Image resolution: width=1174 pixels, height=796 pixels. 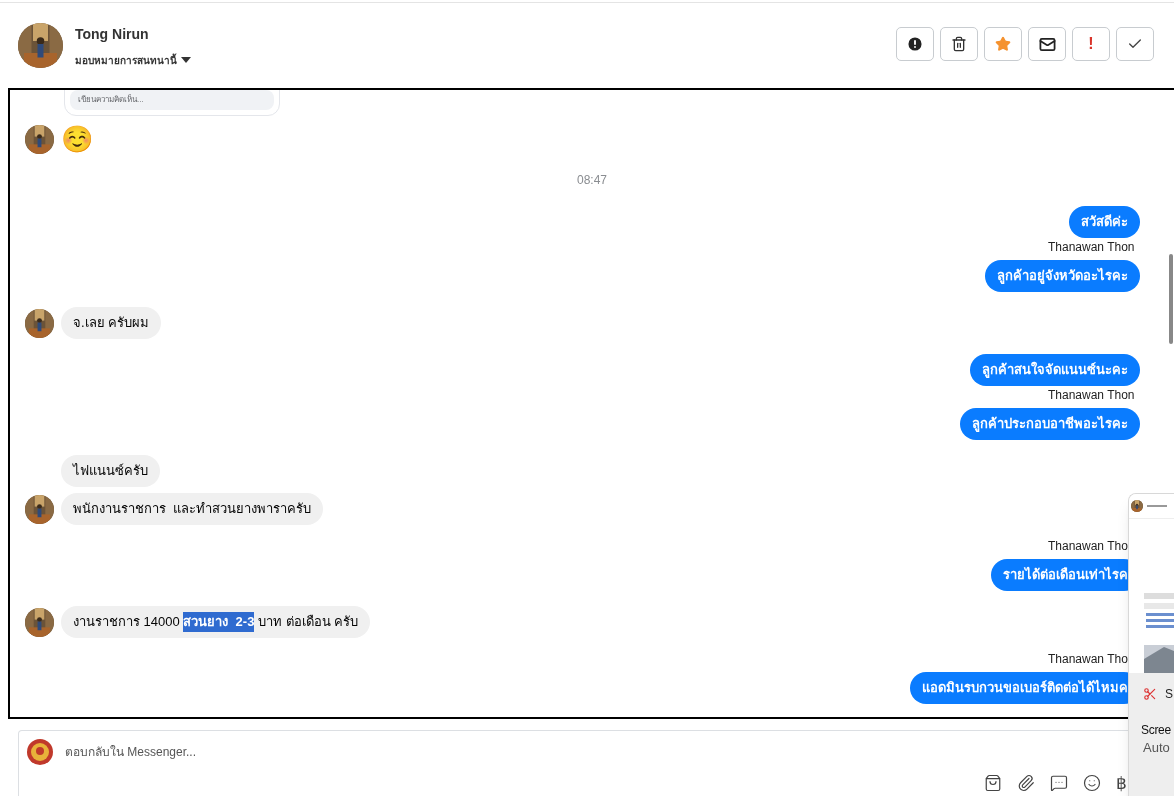 I want to click on title-line, so click(x=1157, y=506).